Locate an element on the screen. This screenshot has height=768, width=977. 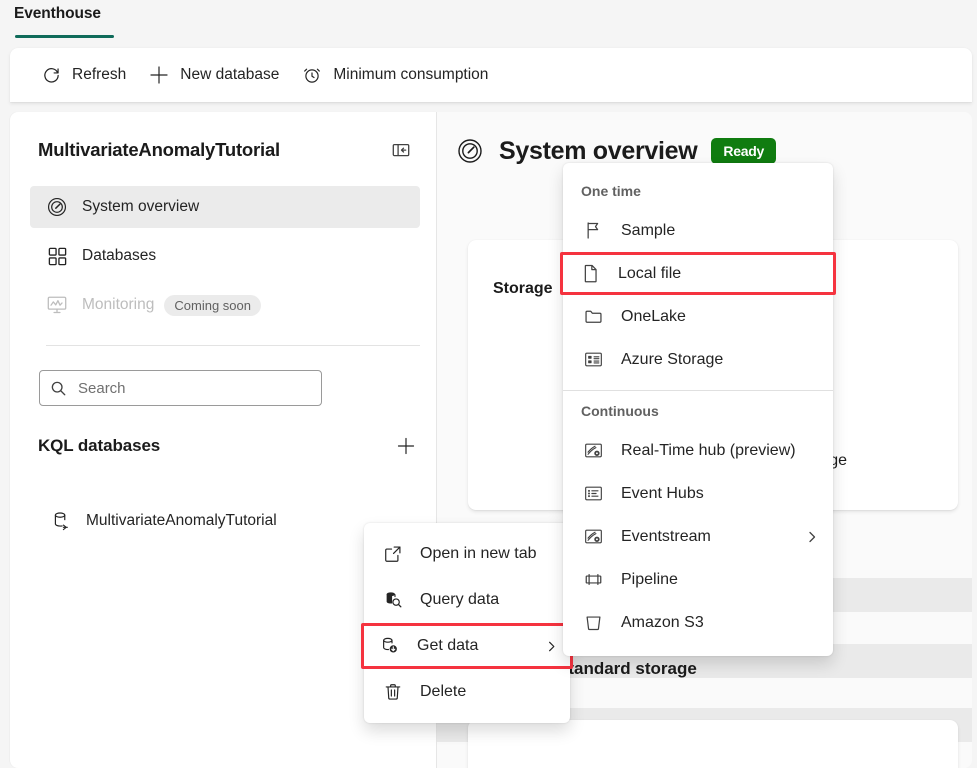
menu-item-label: Open in new tab is located at coordinates (478, 553).